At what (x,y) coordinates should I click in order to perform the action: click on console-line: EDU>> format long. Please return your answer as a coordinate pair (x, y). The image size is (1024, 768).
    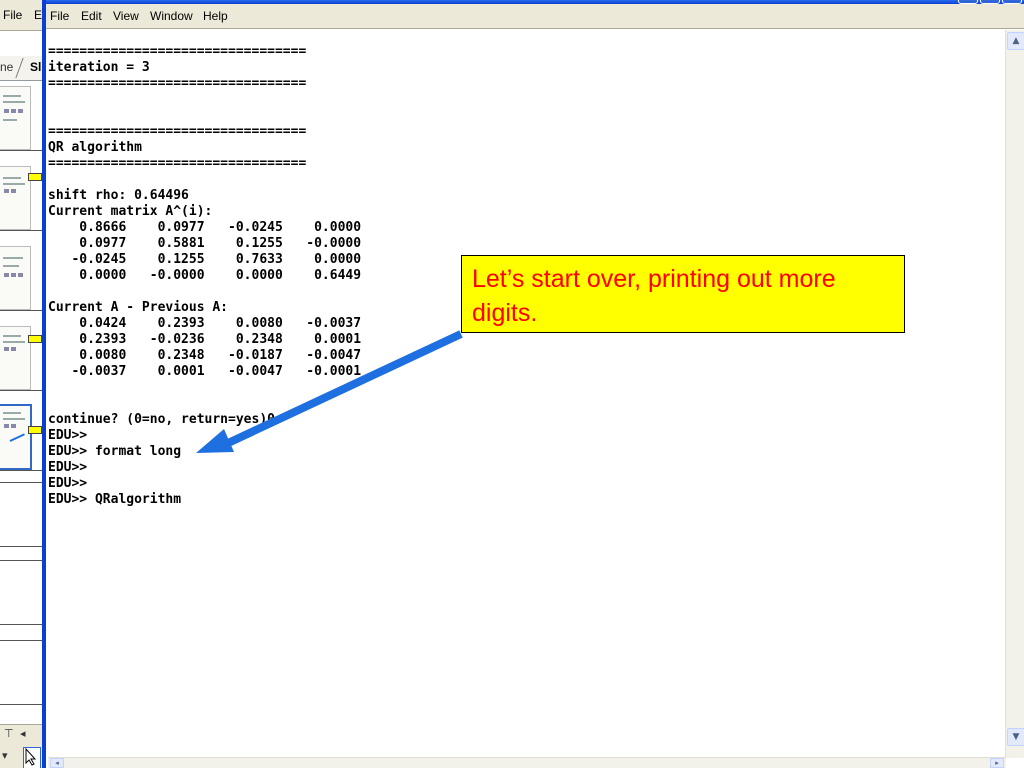
    Looking at the image, I should click on (115, 451).